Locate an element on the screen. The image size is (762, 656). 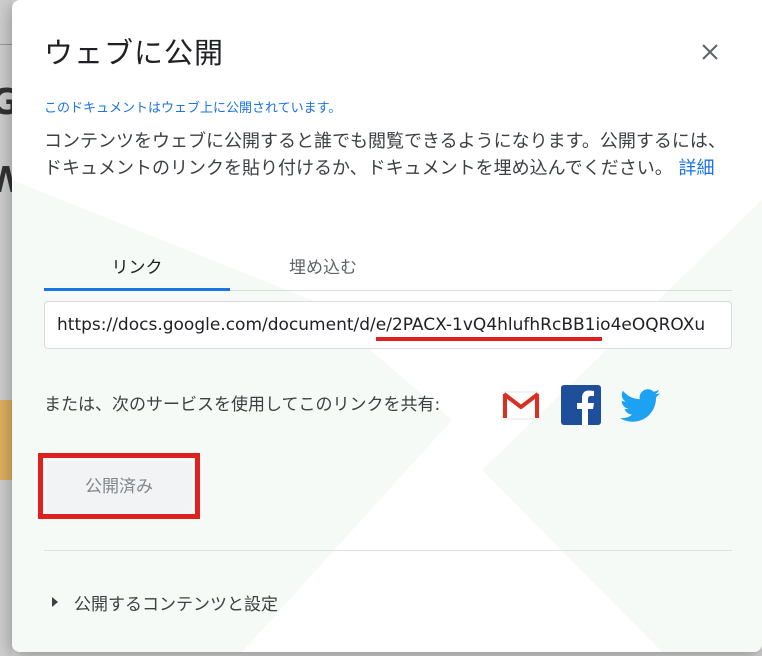
published-button: 公開済み is located at coordinates (119, 487).